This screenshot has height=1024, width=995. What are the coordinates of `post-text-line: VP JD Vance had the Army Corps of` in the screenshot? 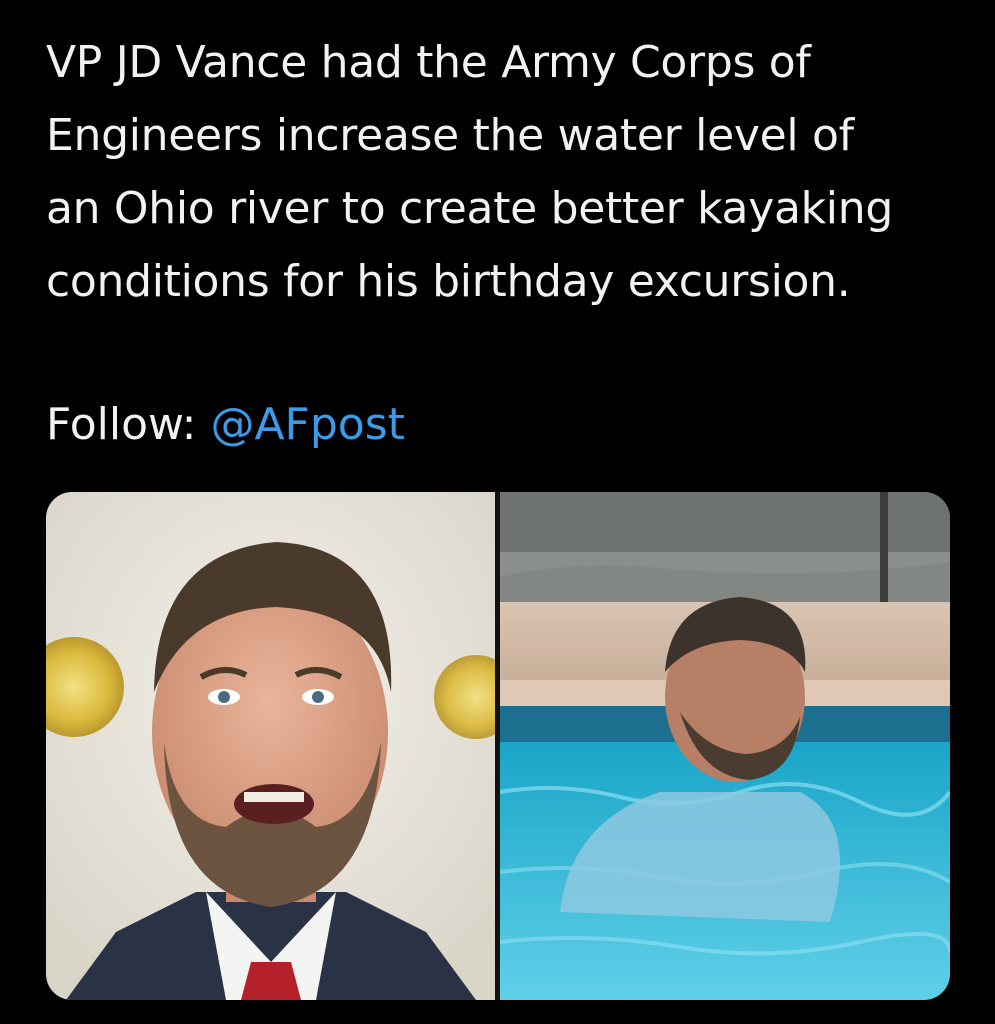 It's located at (428, 62).